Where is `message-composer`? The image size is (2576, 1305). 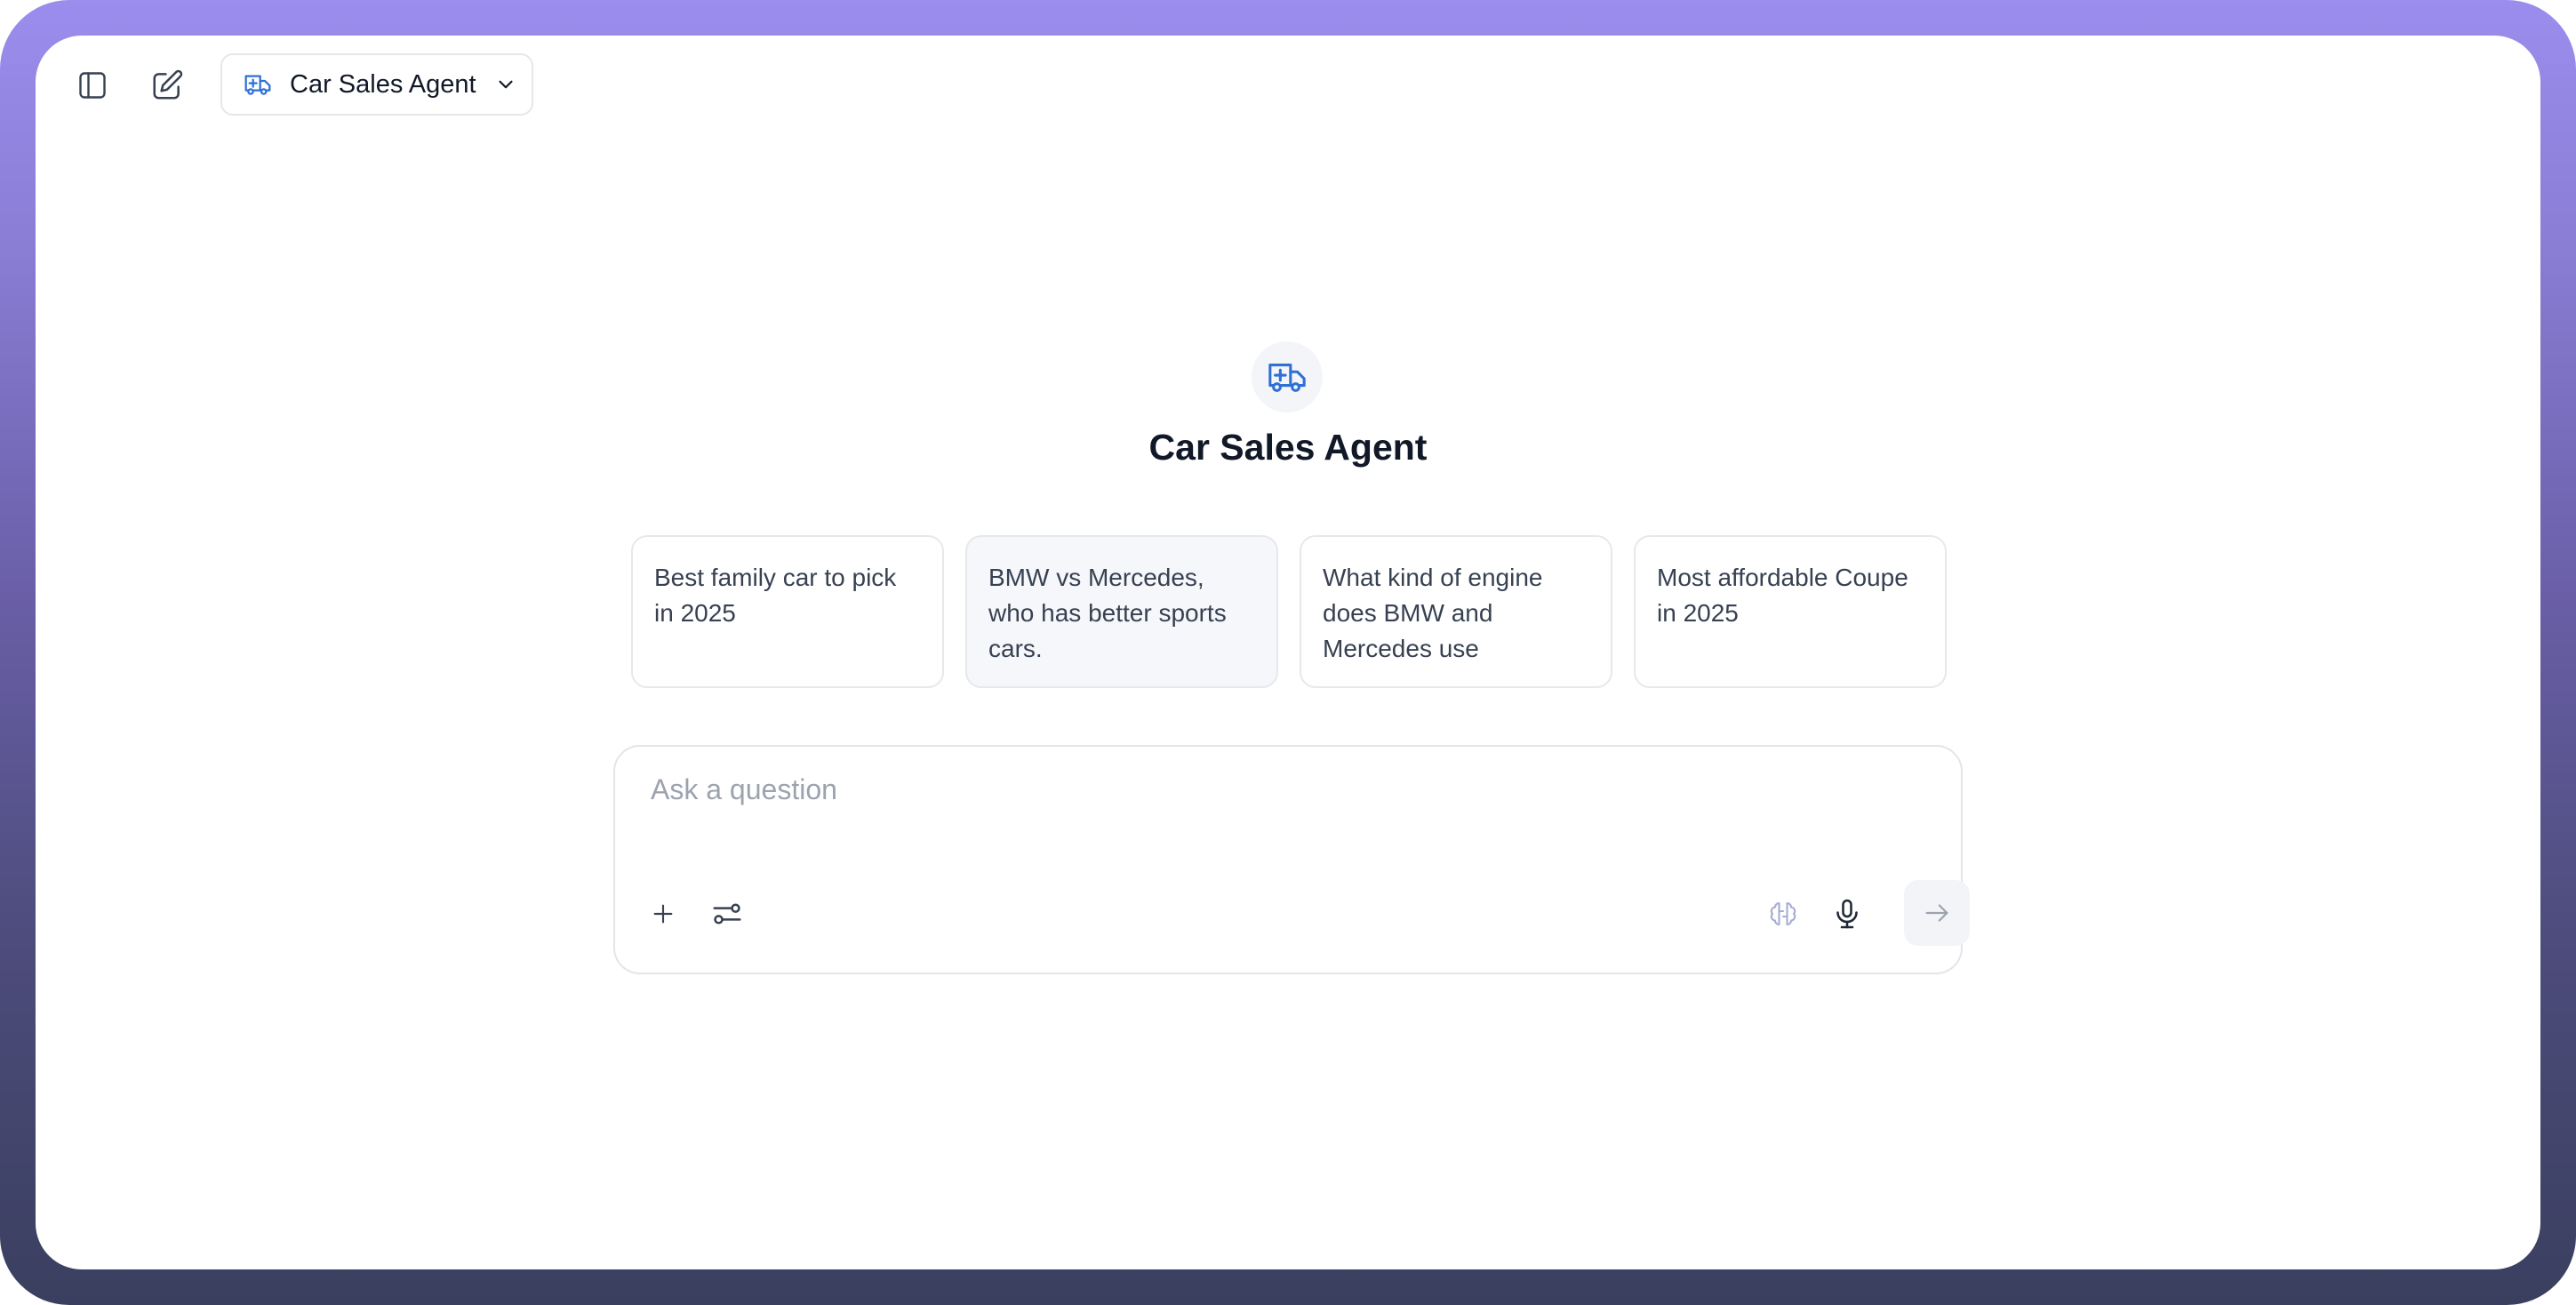
message-composer is located at coordinates (1291, 860).